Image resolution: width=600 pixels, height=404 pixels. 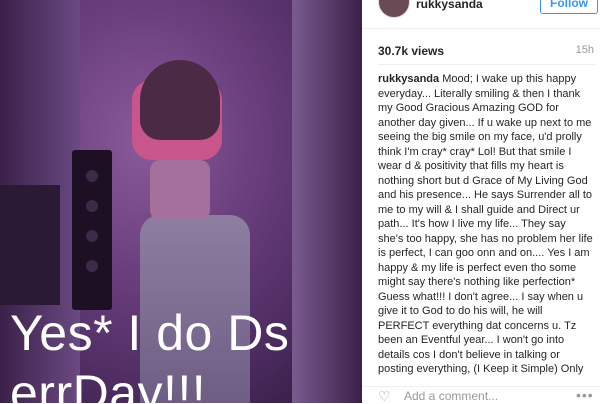 I want to click on person-waist, so click(x=180, y=190).